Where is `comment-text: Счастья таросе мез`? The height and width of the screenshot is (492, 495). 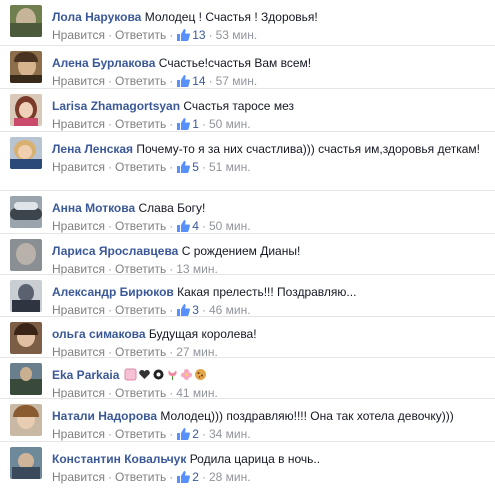
comment-text: Счастья таросе мез is located at coordinates (238, 106).